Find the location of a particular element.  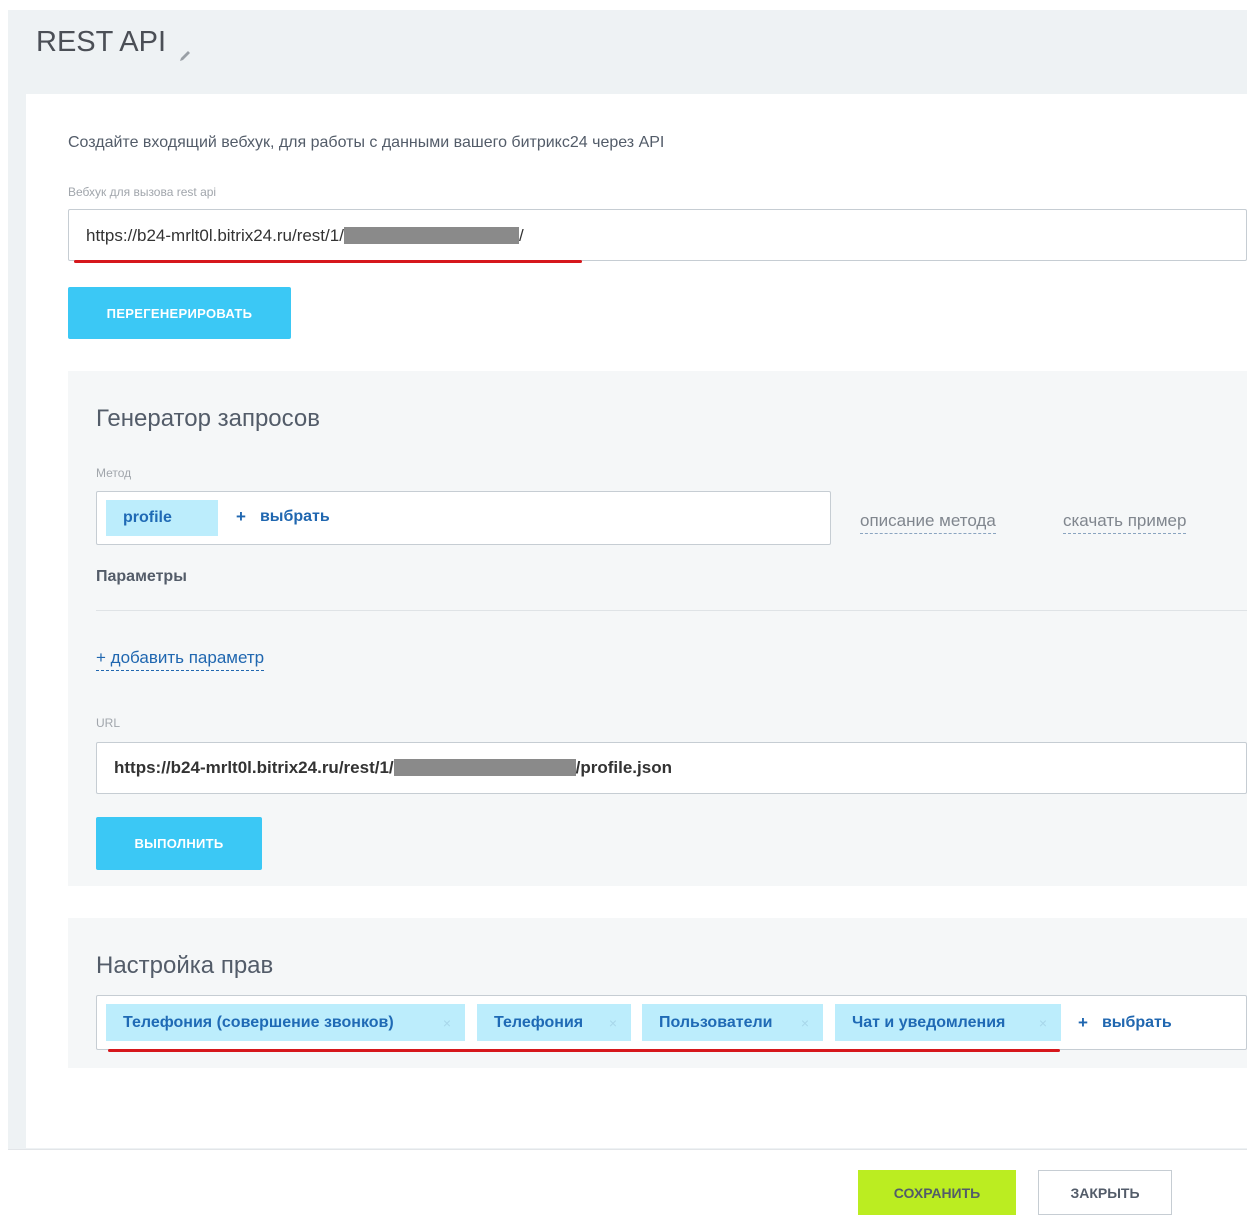

permission-tag-label: Телефония is located at coordinates (539, 1022).